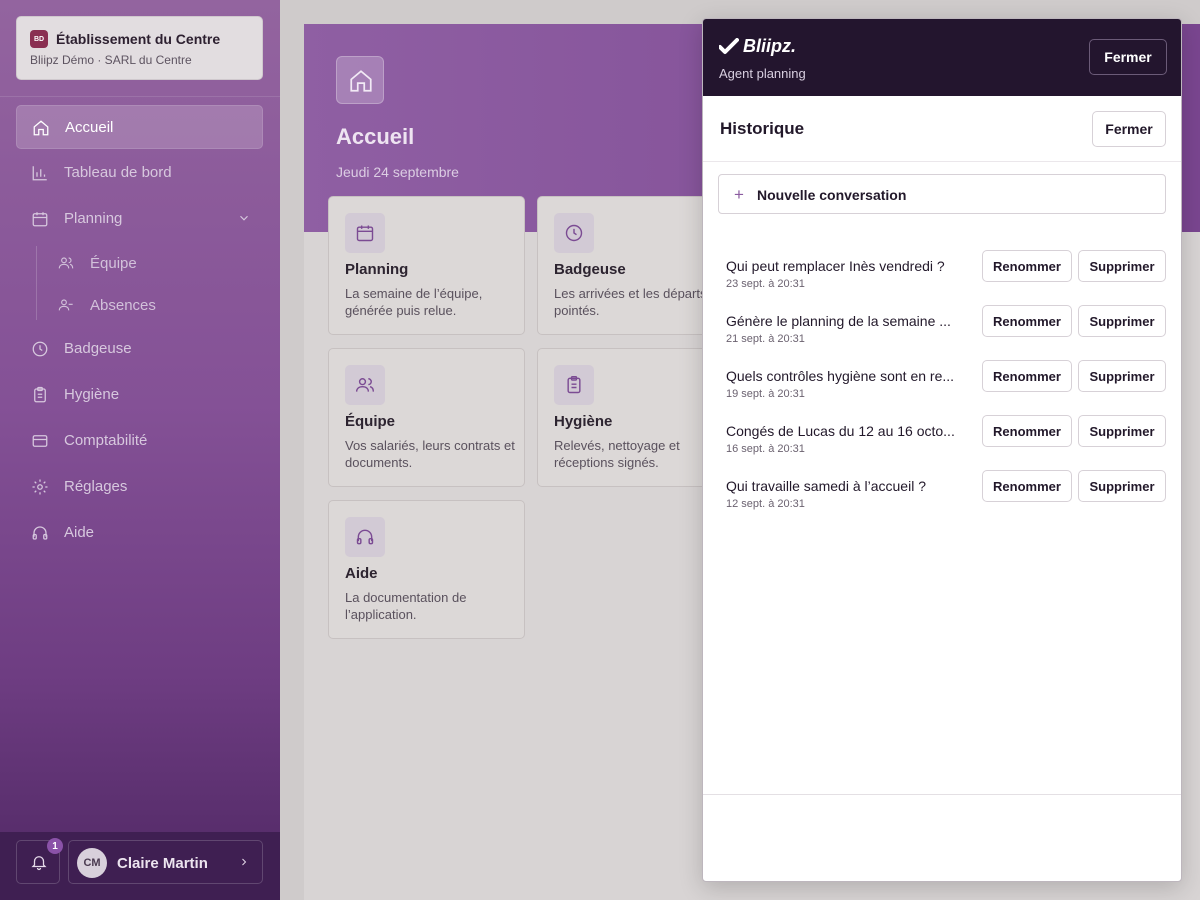 The width and height of the screenshot is (1200, 900). What do you see at coordinates (370, 421) in the screenshot?
I see `card-title: Équipe` at bounding box center [370, 421].